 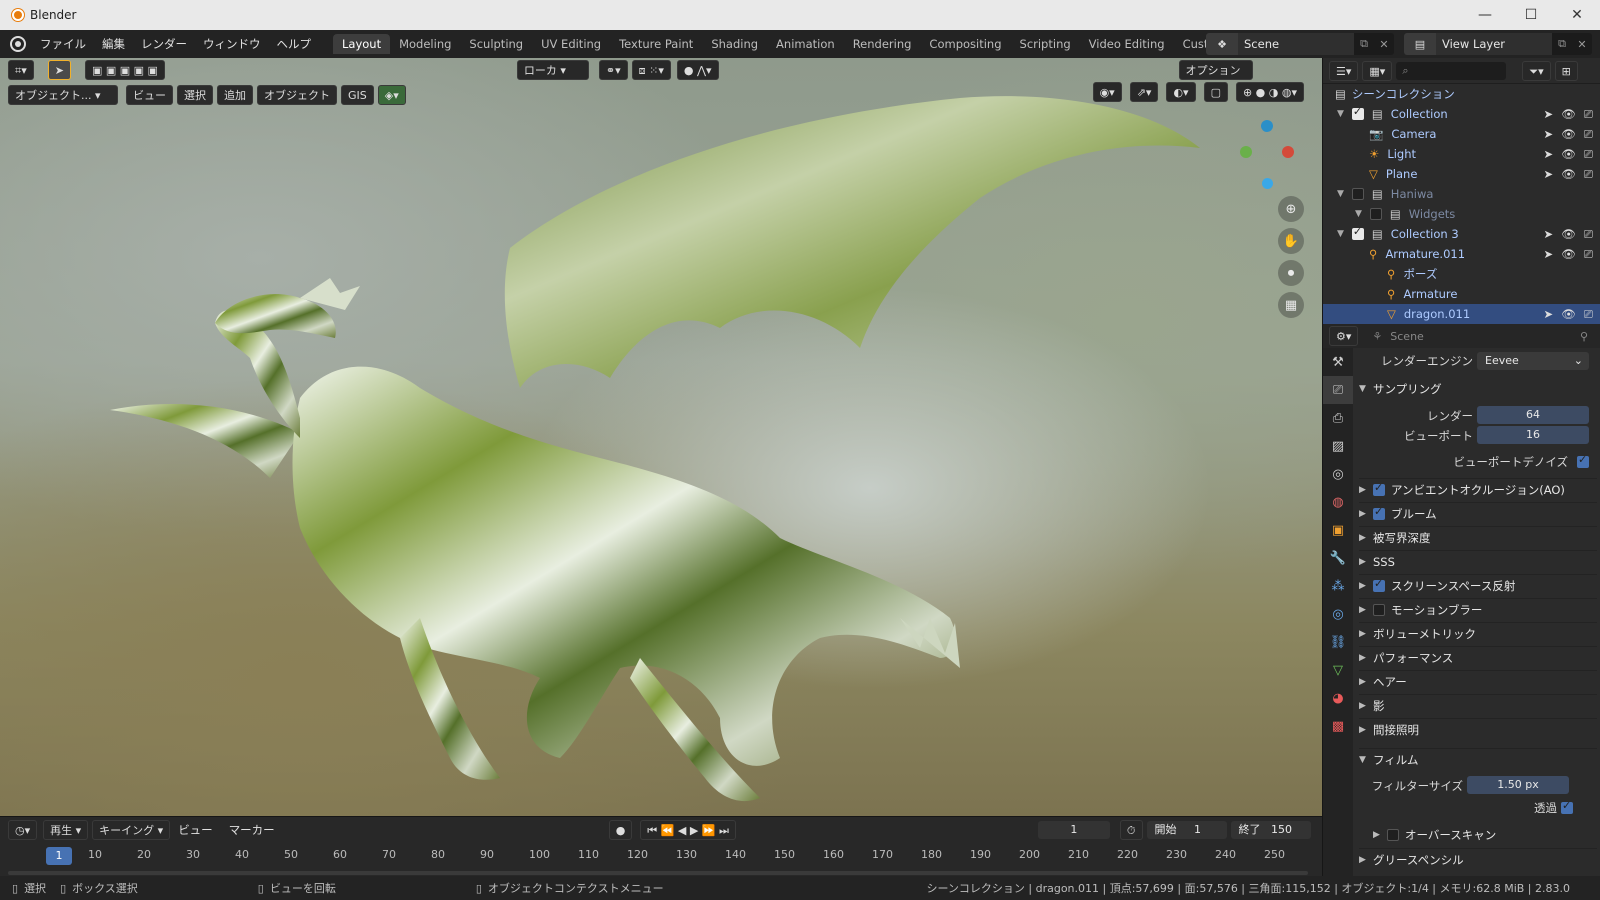 What do you see at coordinates (1338, 390) in the screenshot?
I see `render-tab-icon: ⎚` at bounding box center [1338, 390].